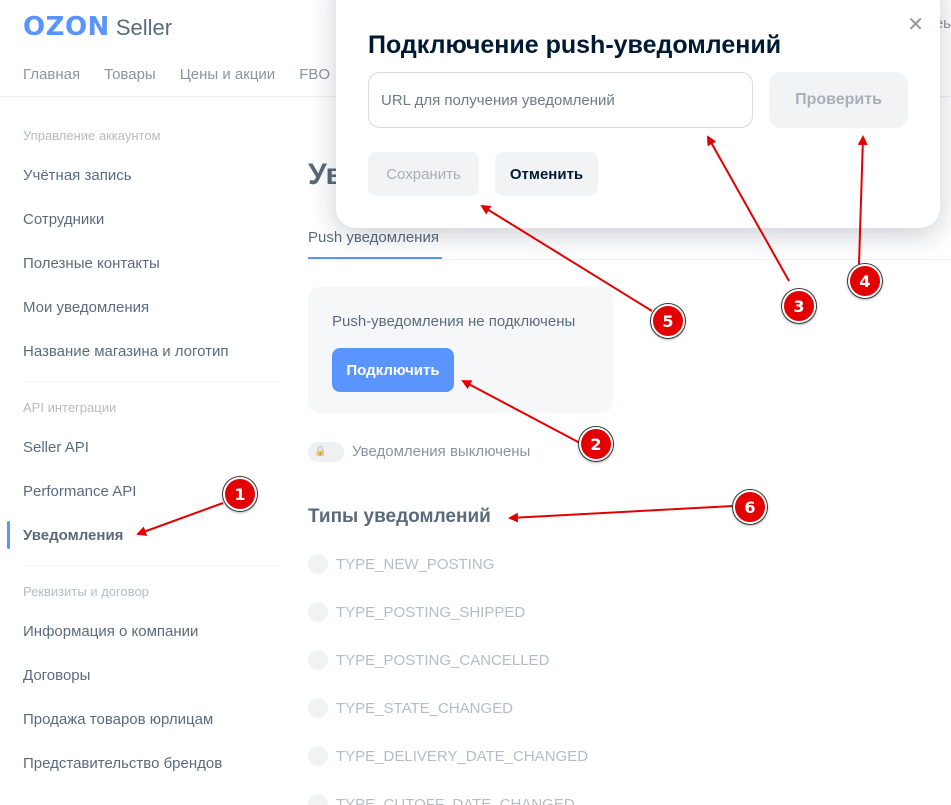 The image size is (951, 805). I want to click on check-button: Проверить, so click(838, 100).